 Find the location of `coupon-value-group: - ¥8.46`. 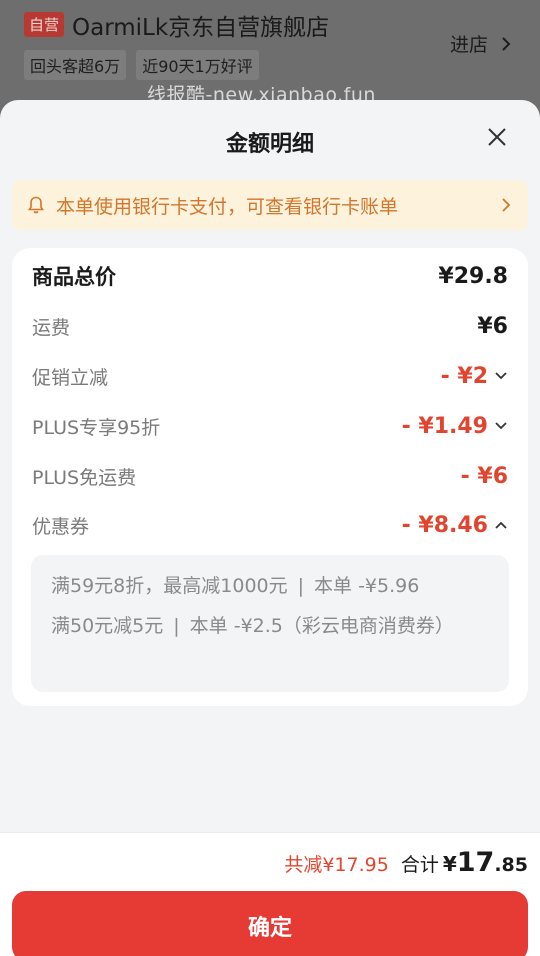

coupon-value-group: - ¥8.46 is located at coordinates (455, 525).